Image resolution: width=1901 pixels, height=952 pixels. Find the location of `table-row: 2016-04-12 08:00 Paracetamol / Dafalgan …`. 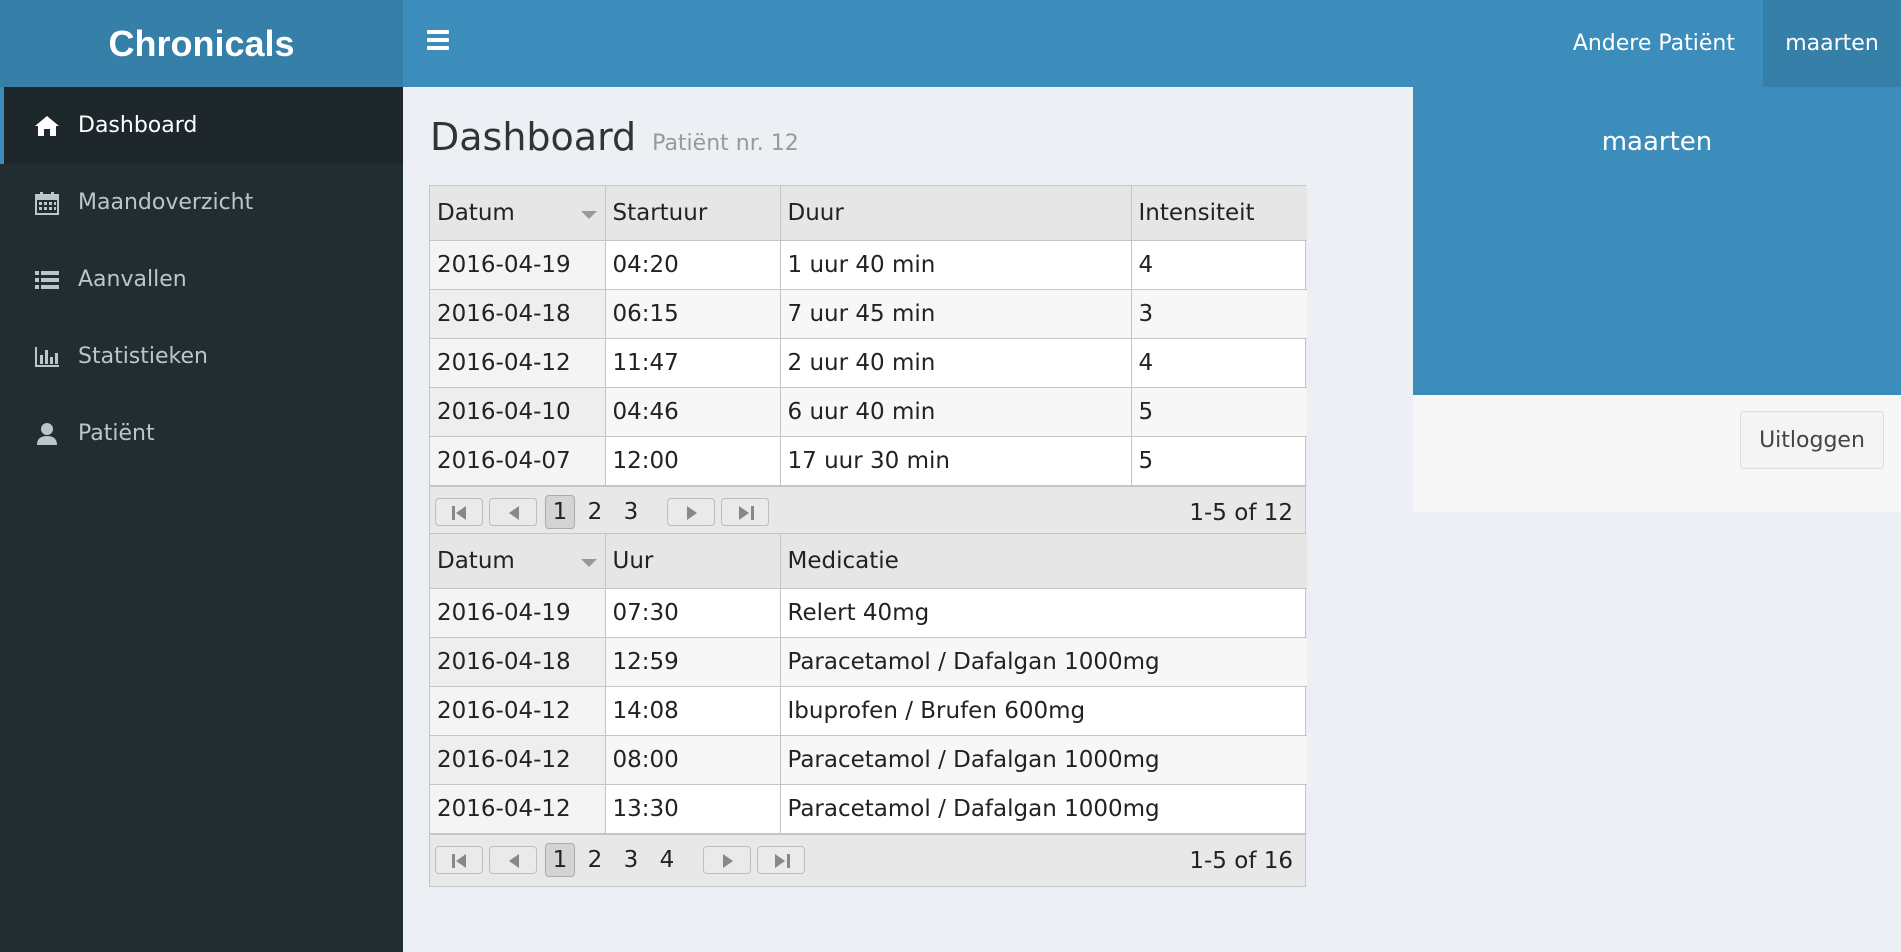

table-row: 2016-04-12 08:00 Paracetamol / Dafalgan … is located at coordinates (868, 760).